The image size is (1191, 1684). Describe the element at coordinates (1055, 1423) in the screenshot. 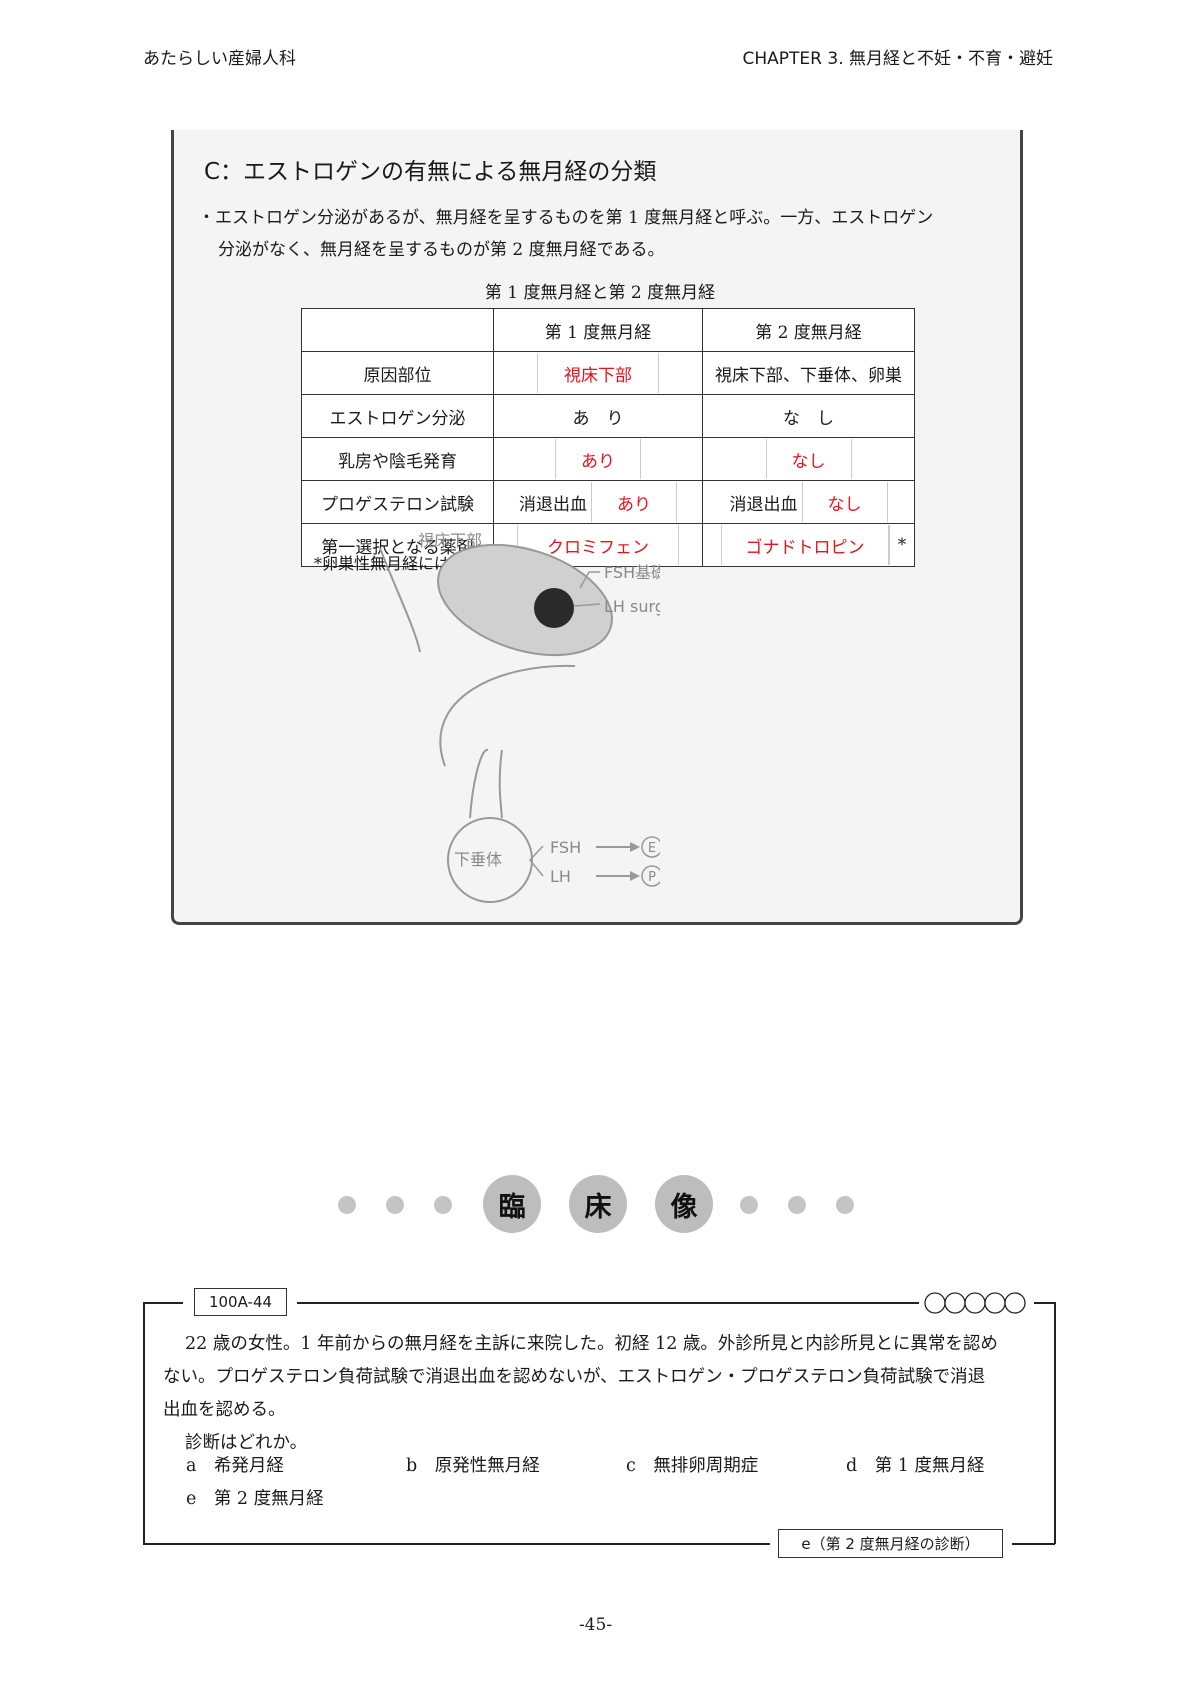

I see `frame-right` at that location.